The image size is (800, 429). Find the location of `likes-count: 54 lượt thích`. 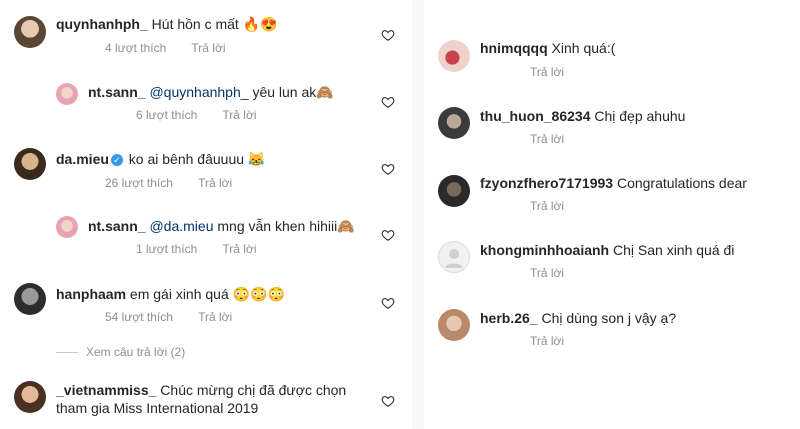

likes-count: 54 lượt thích is located at coordinates (139, 317).